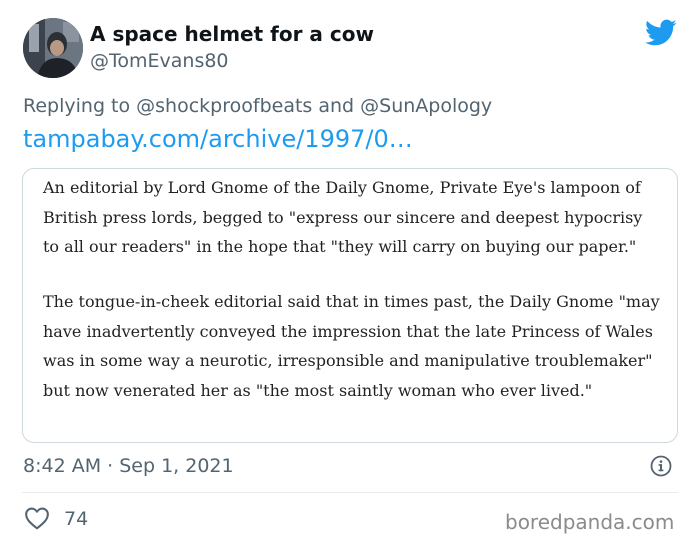 The image size is (700, 545). Describe the element at coordinates (80, 106) in the screenshot. I see `reply-prefix: Replying to` at that location.